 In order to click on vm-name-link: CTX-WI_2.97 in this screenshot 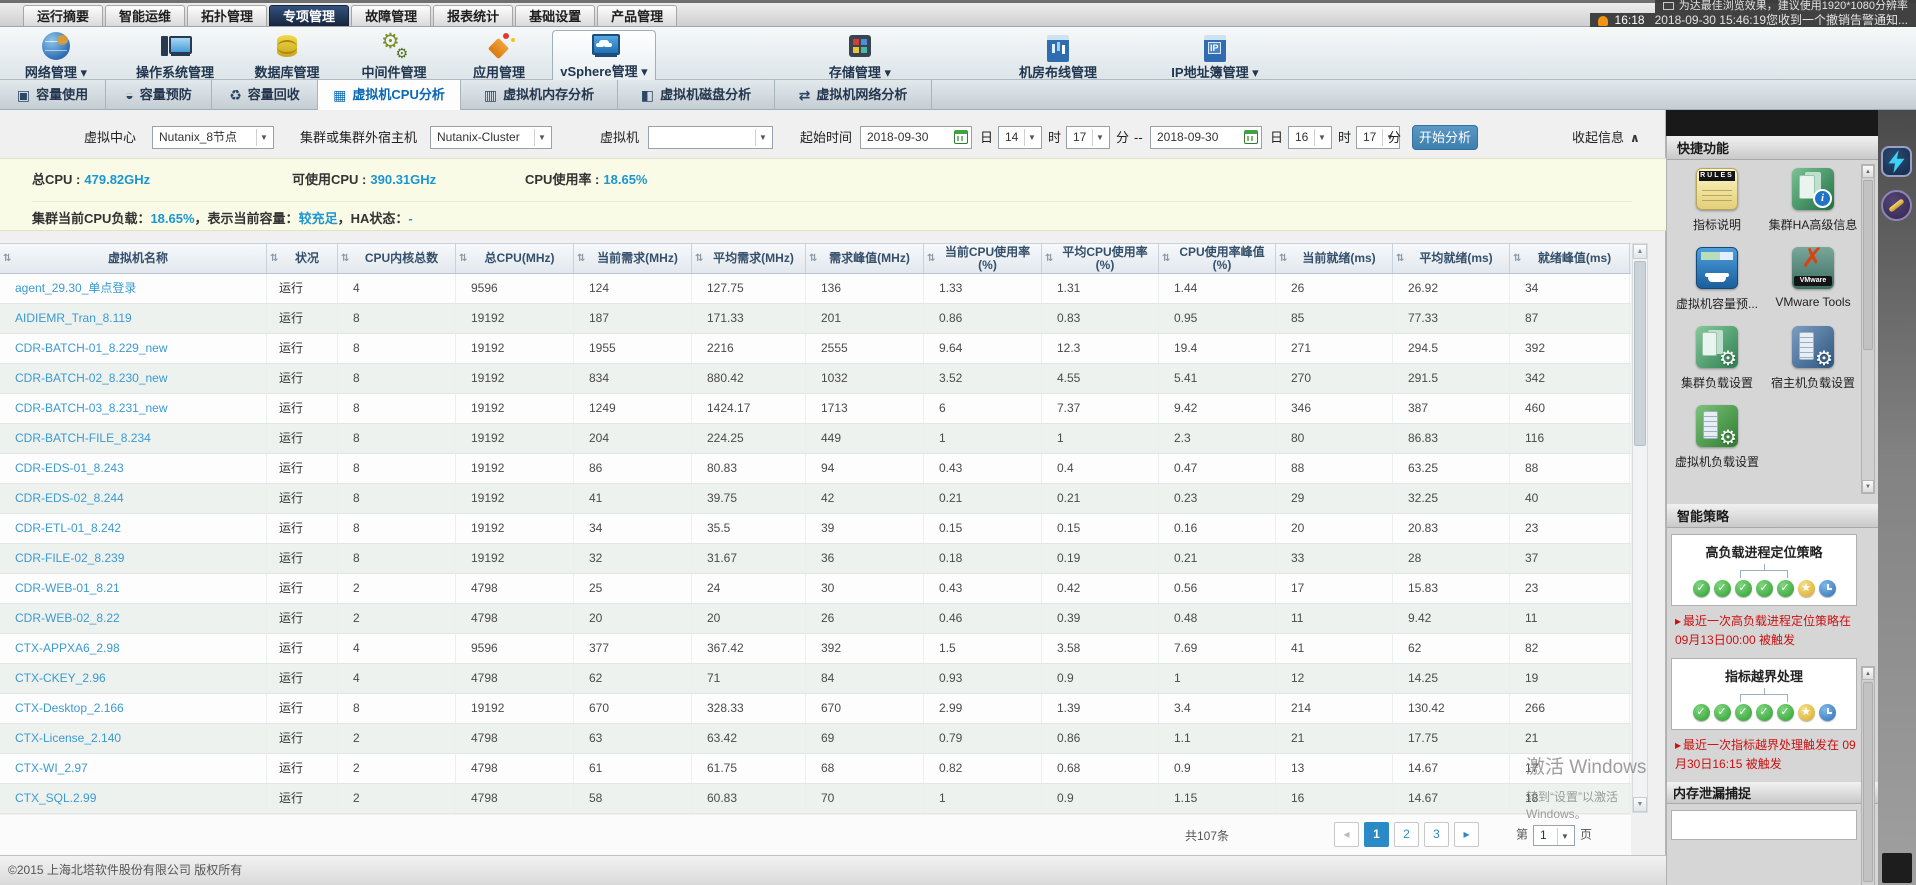, I will do `click(133, 768)`.